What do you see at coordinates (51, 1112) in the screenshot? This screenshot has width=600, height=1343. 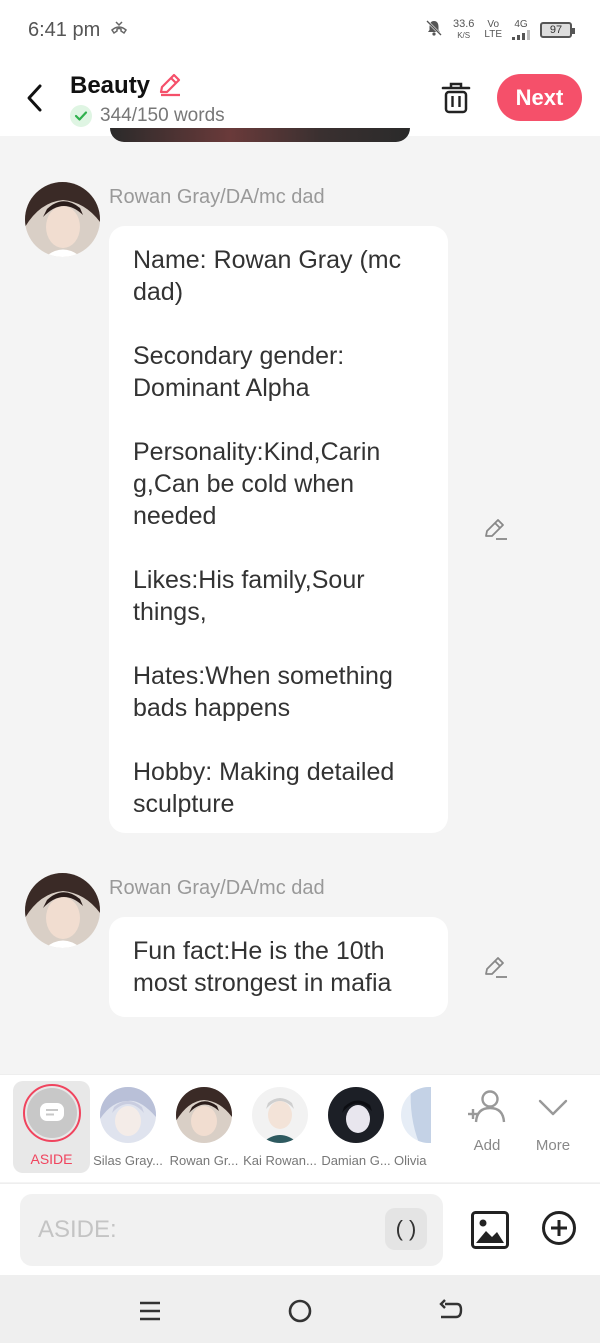 I see `aside-chat-icon` at bounding box center [51, 1112].